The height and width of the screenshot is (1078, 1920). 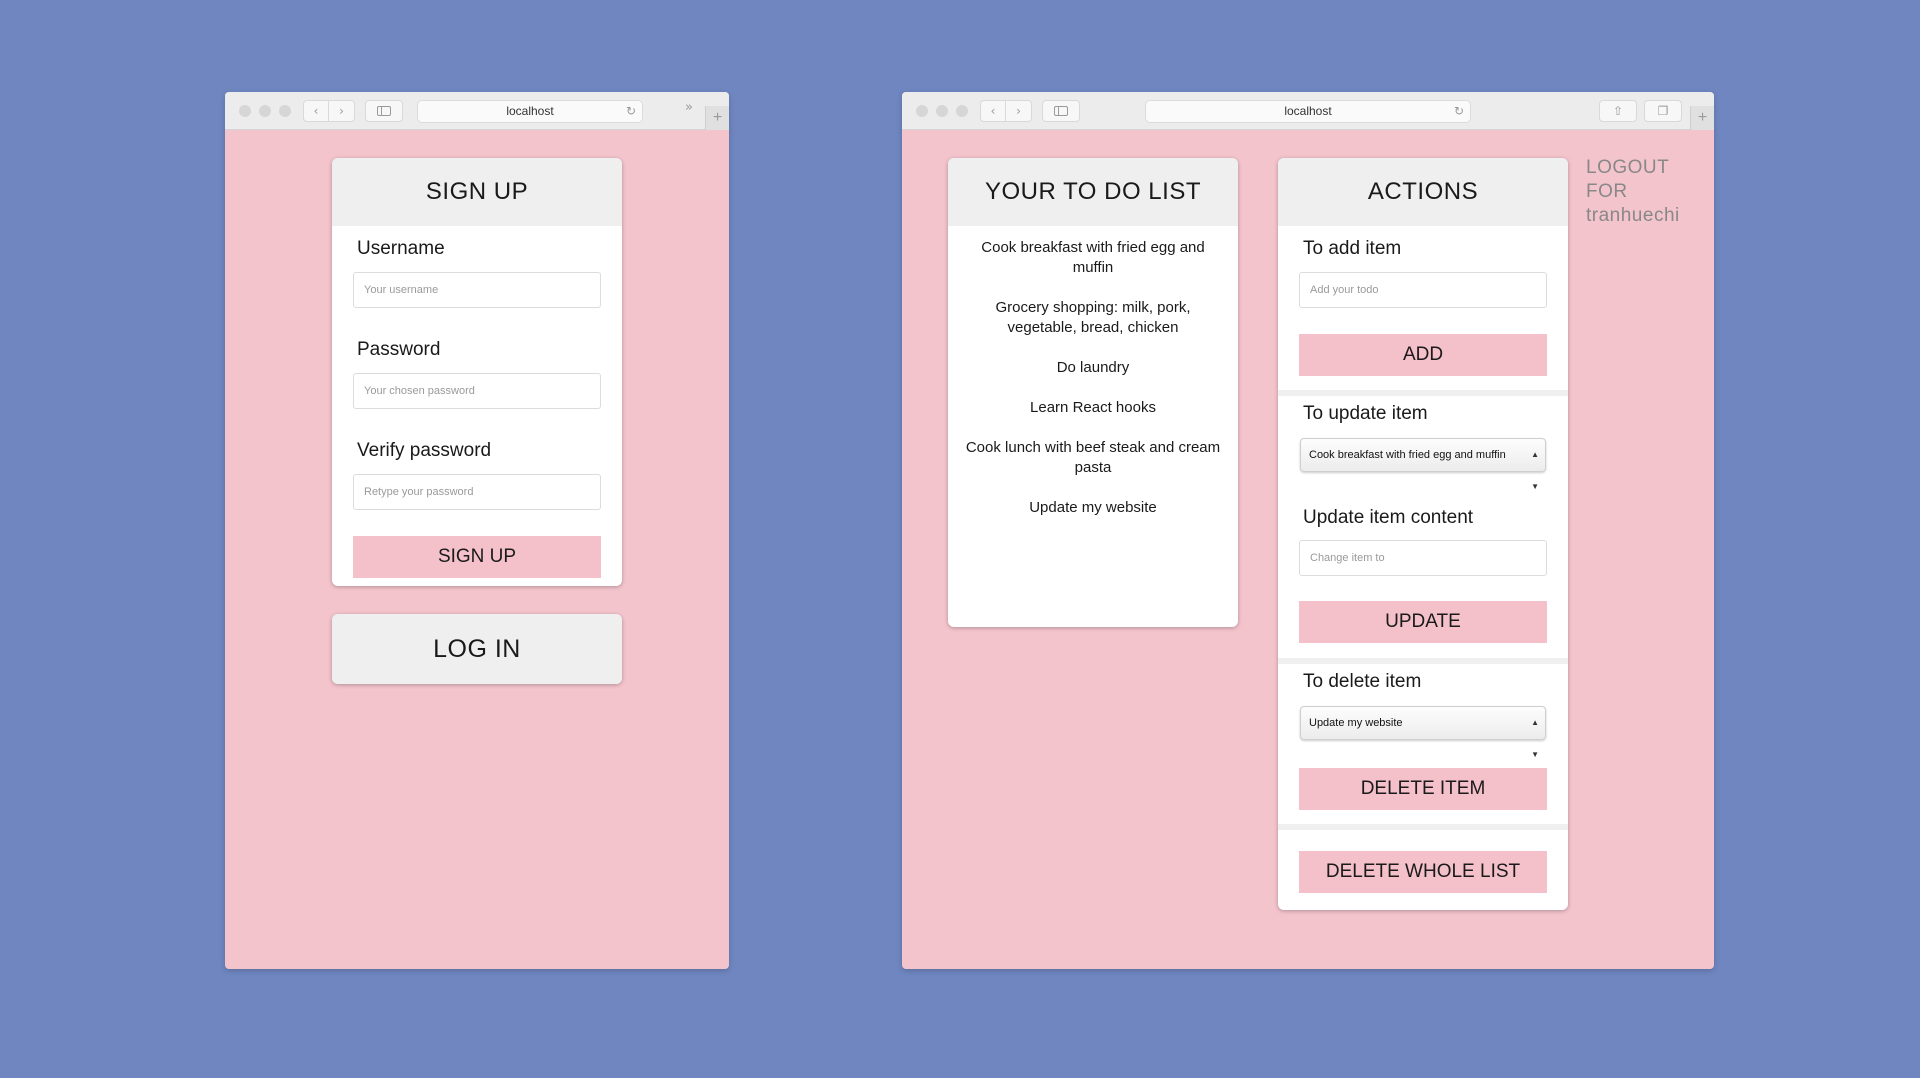 What do you see at coordinates (1423, 872) in the screenshot?
I see `delete-whole-list-button: DELETE WHOLE LIST` at bounding box center [1423, 872].